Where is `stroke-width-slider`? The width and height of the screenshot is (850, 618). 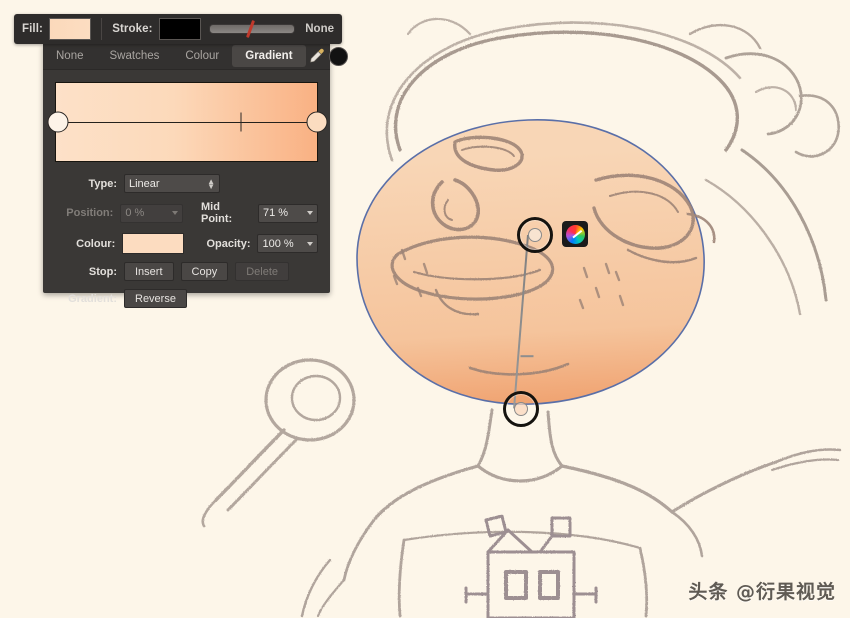
stroke-width-slider is located at coordinates (252, 29).